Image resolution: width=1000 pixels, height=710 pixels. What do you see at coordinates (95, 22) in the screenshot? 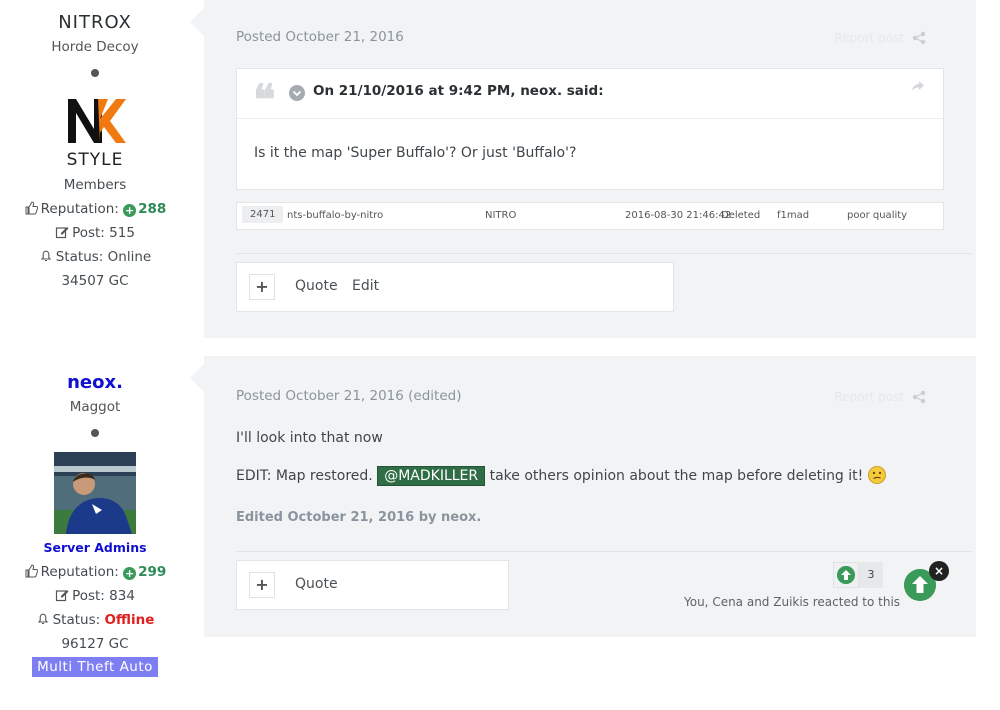
I see `author-name: NITROX` at bounding box center [95, 22].